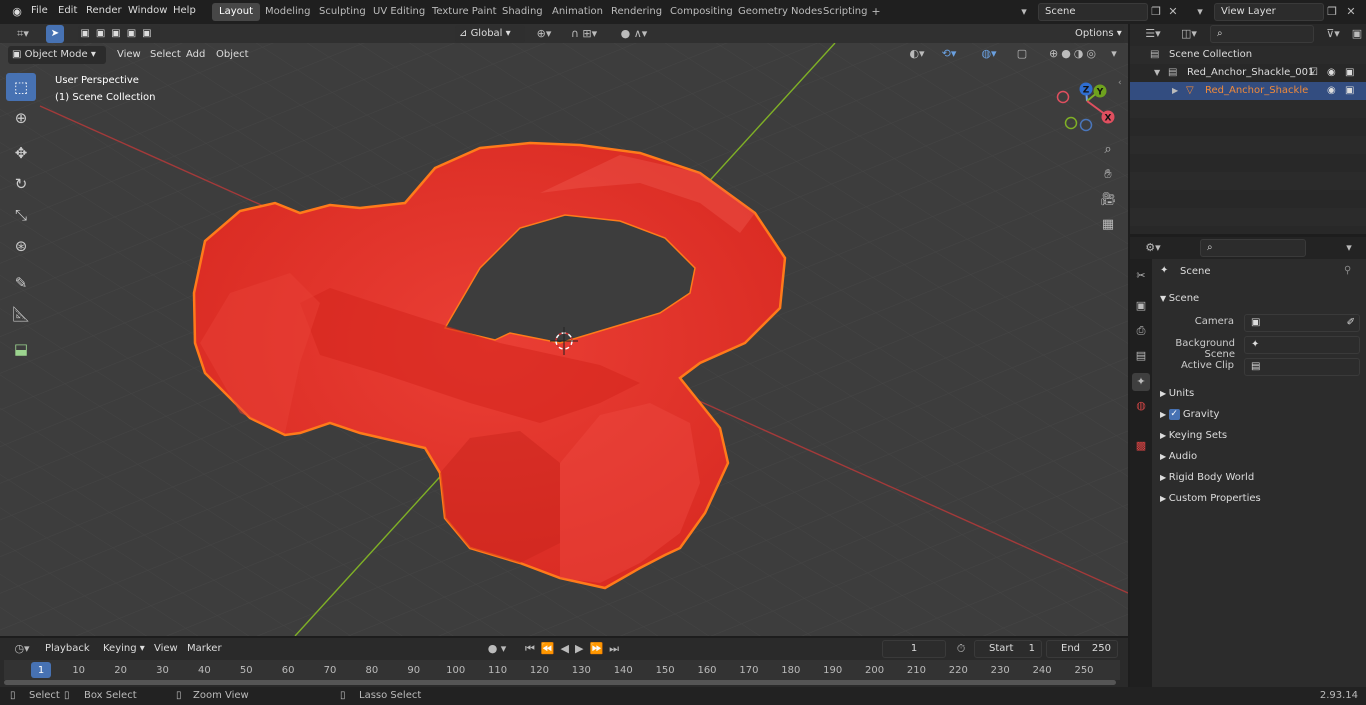 The height and width of the screenshot is (705, 1366). Describe the element at coordinates (1157, 73) in the screenshot. I see `expand-arrow-icon: ▼` at that location.